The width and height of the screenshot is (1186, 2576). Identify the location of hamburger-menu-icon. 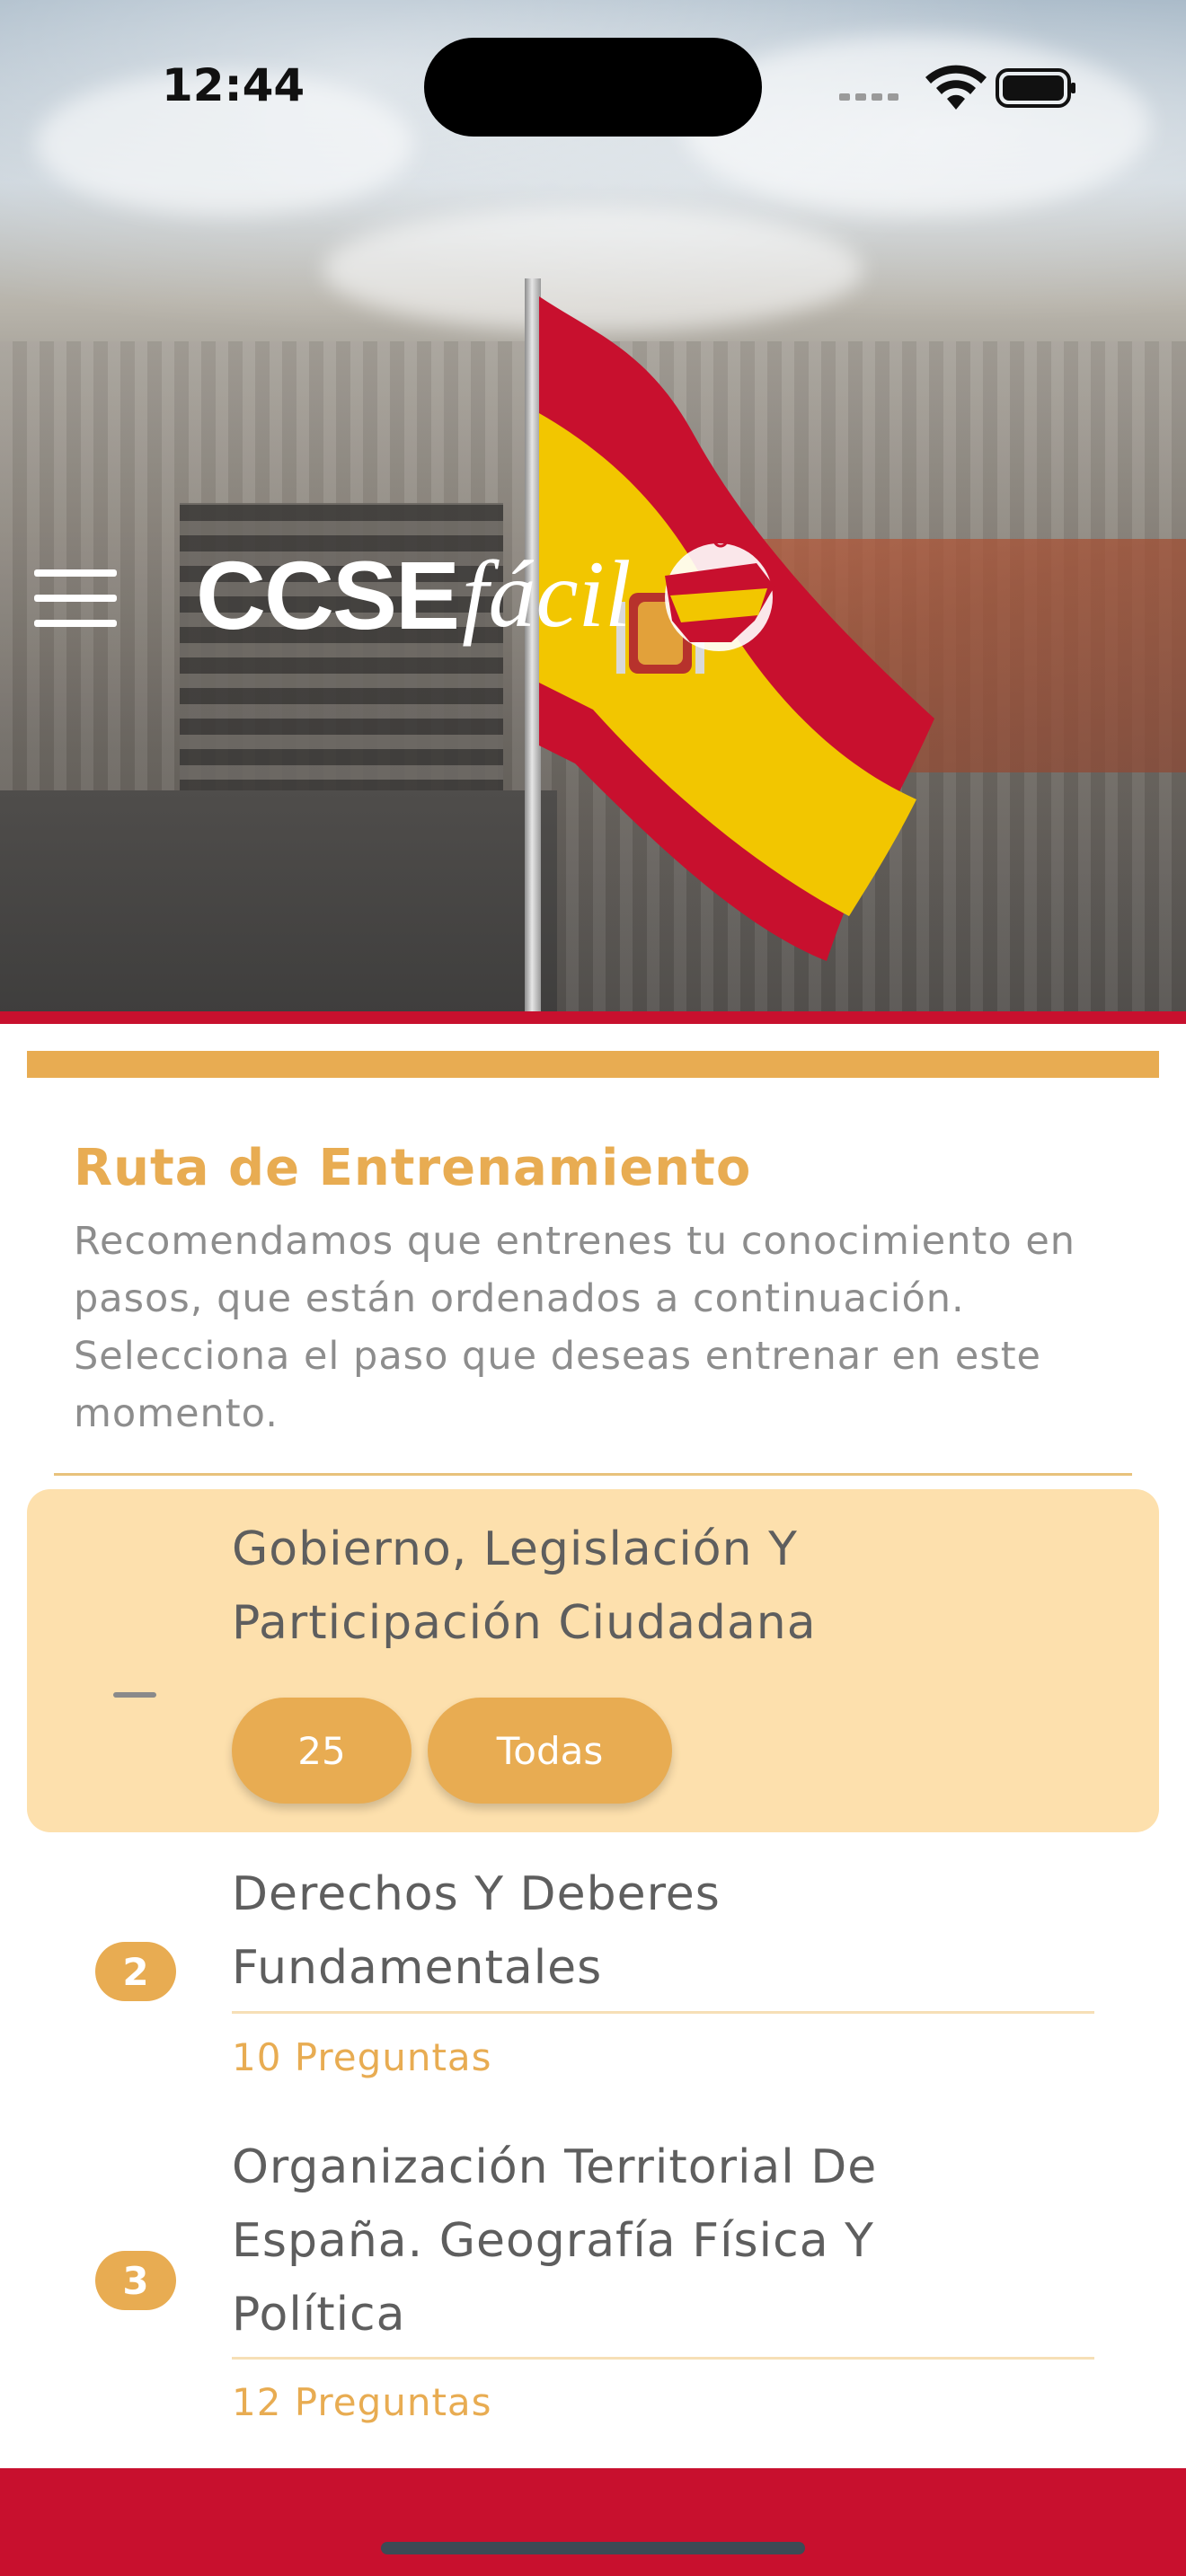
(75, 597).